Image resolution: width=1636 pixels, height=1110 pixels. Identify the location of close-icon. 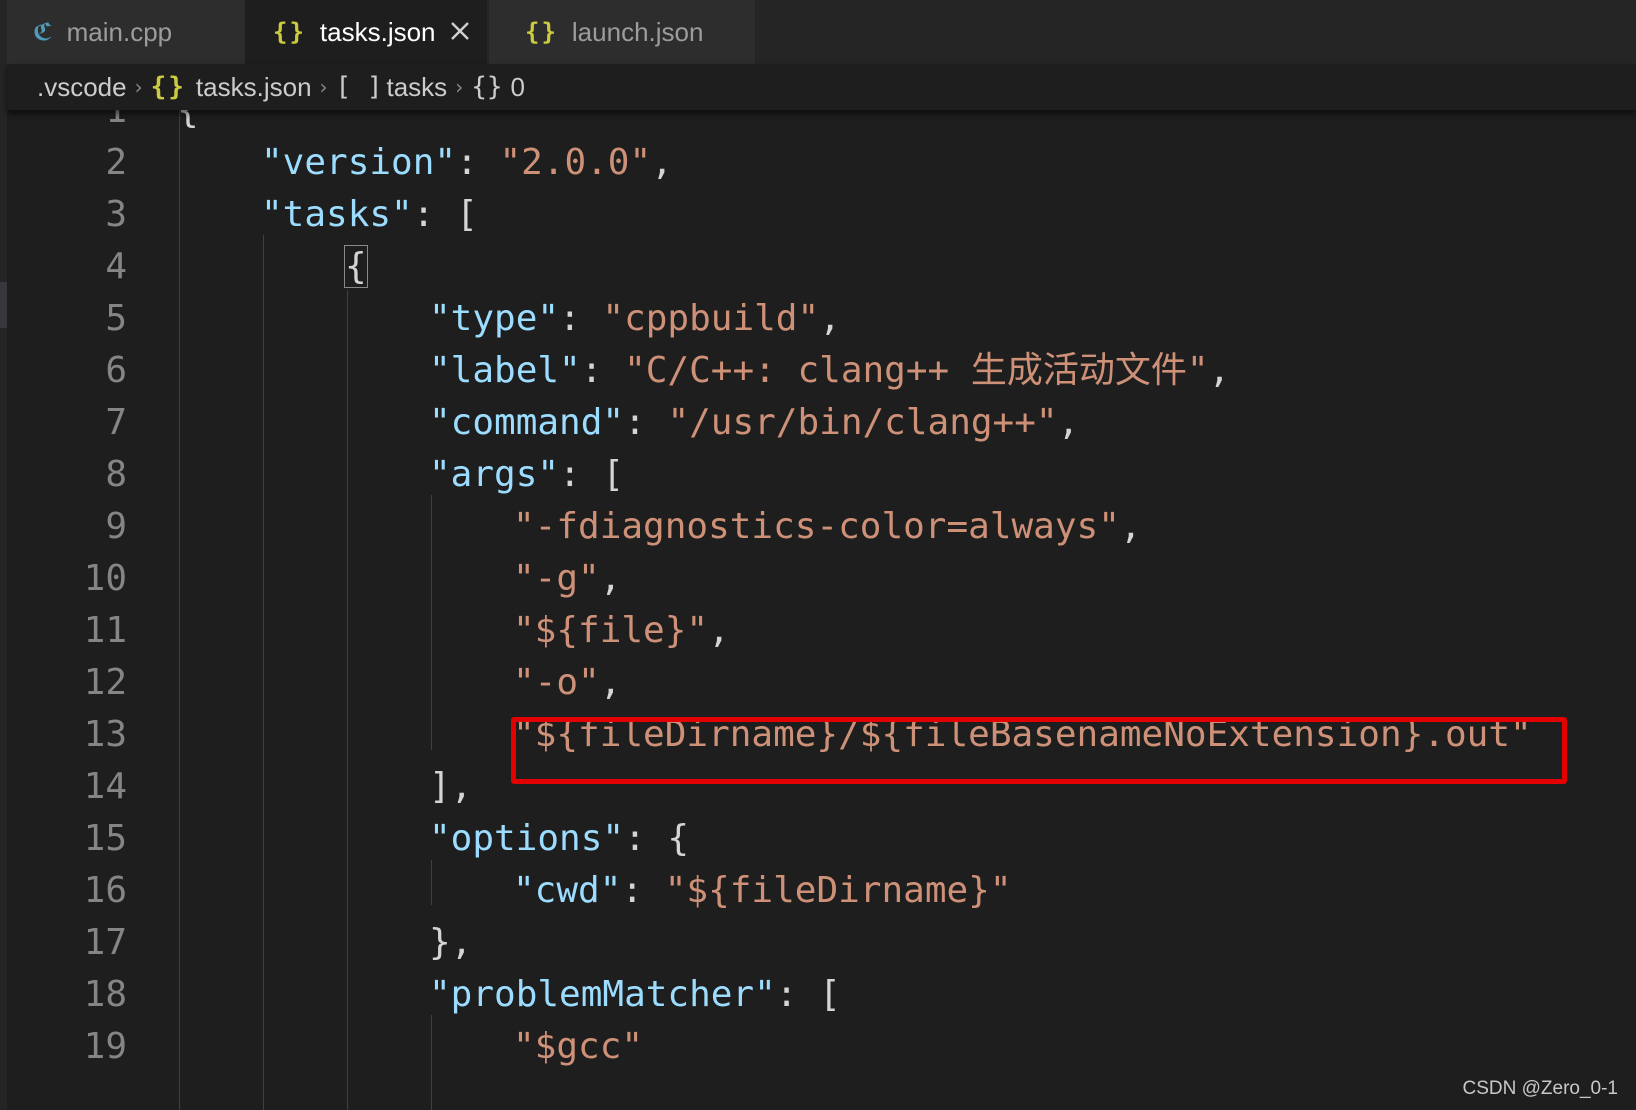
(460, 31).